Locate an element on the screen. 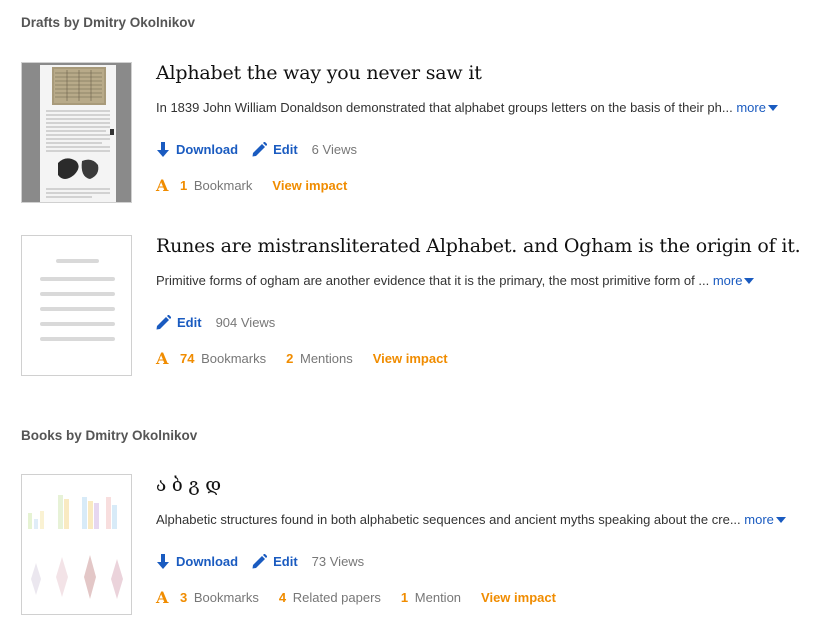  bookmarks-stat: 3 Bookmarks is located at coordinates (219, 597).